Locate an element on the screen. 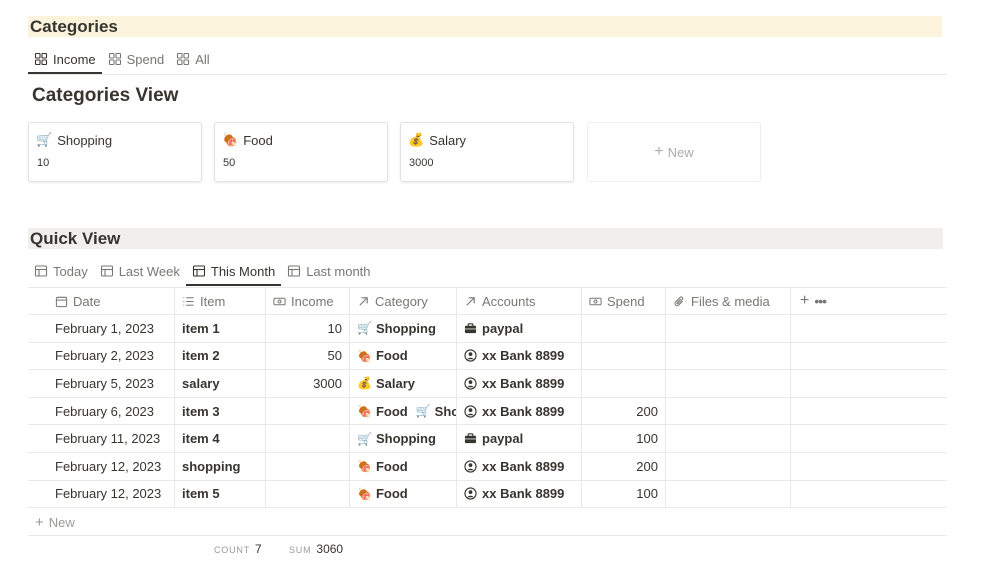  tab-last-month: Last month is located at coordinates (328, 271).